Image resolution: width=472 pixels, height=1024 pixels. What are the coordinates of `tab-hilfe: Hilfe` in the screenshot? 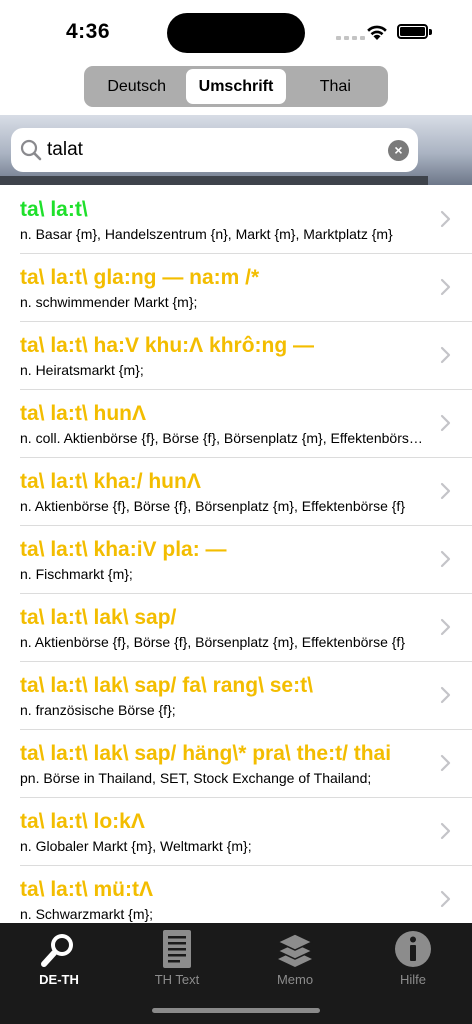 It's located at (413, 957).